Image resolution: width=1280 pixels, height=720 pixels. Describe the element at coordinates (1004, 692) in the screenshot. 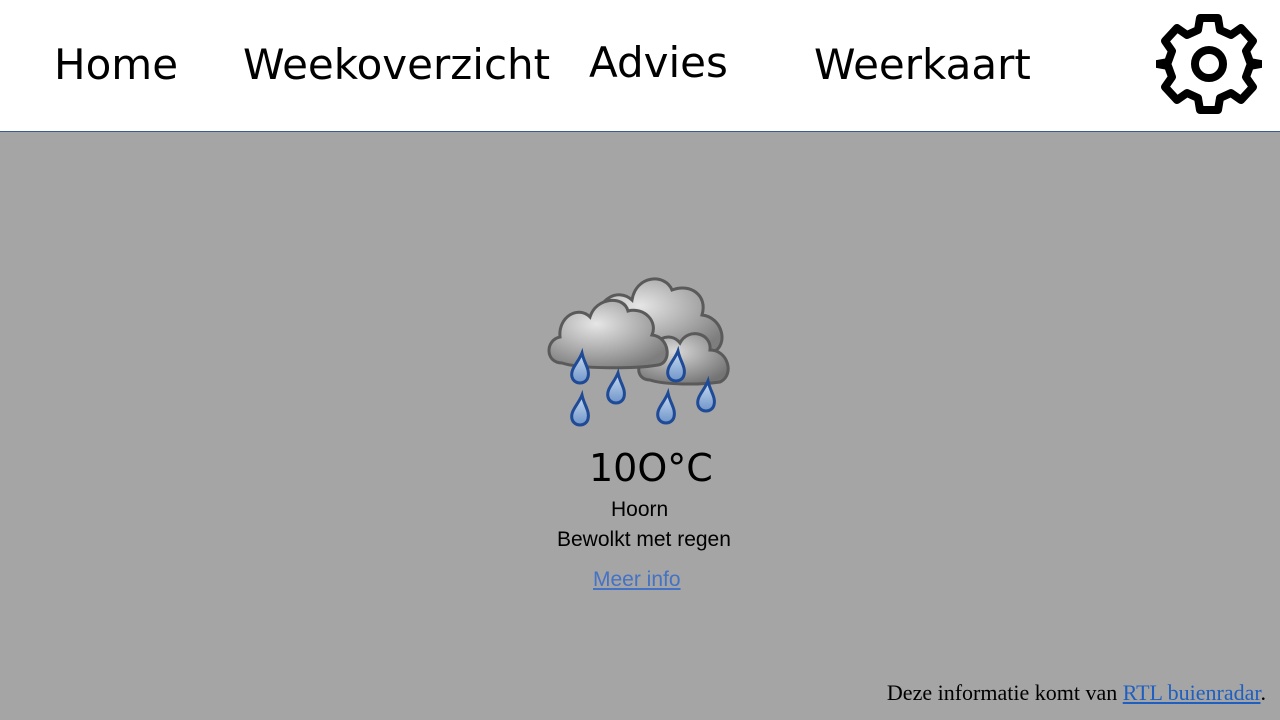

I see `attribution-text: Deze informatie komt van` at that location.